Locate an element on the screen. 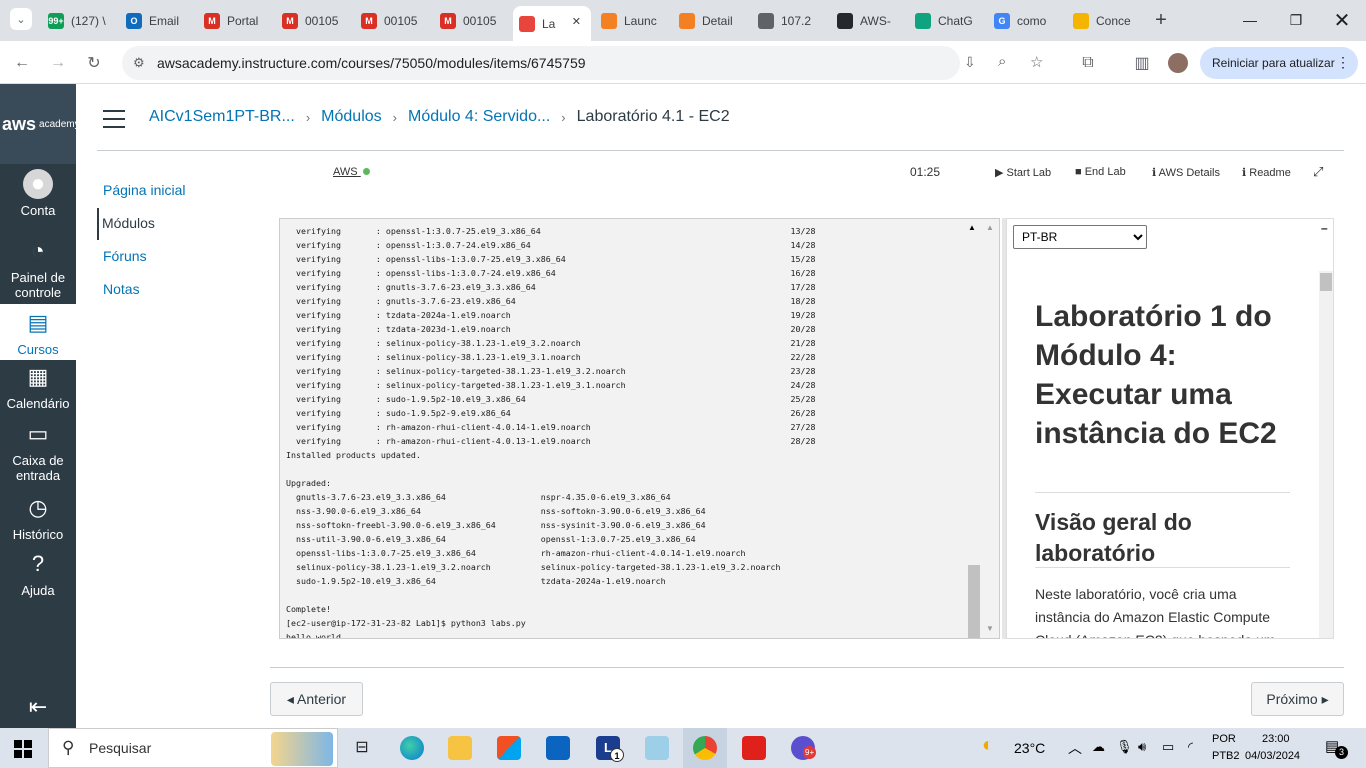  clock-time: 23:00 is located at coordinates (1276, 739).